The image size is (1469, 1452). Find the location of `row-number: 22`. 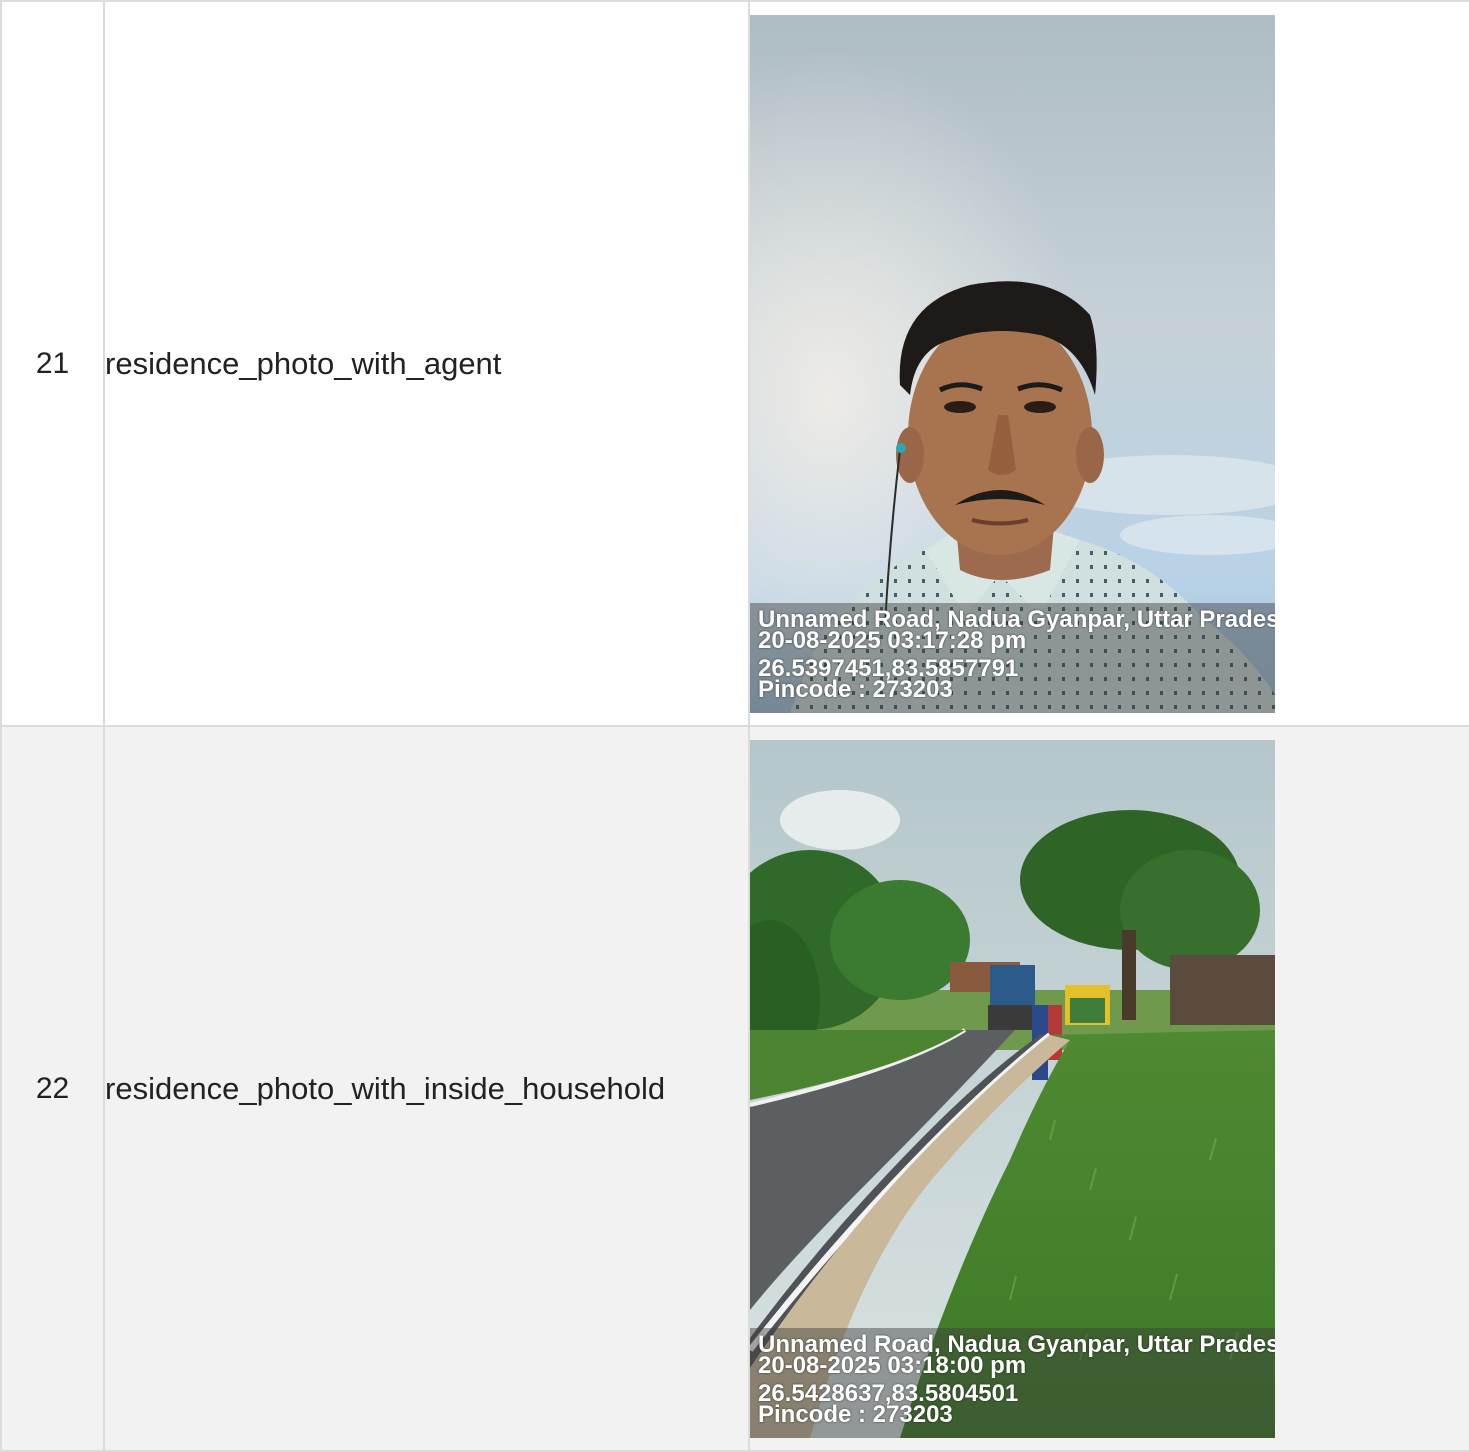

row-number: 22 is located at coordinates (52, 1088).